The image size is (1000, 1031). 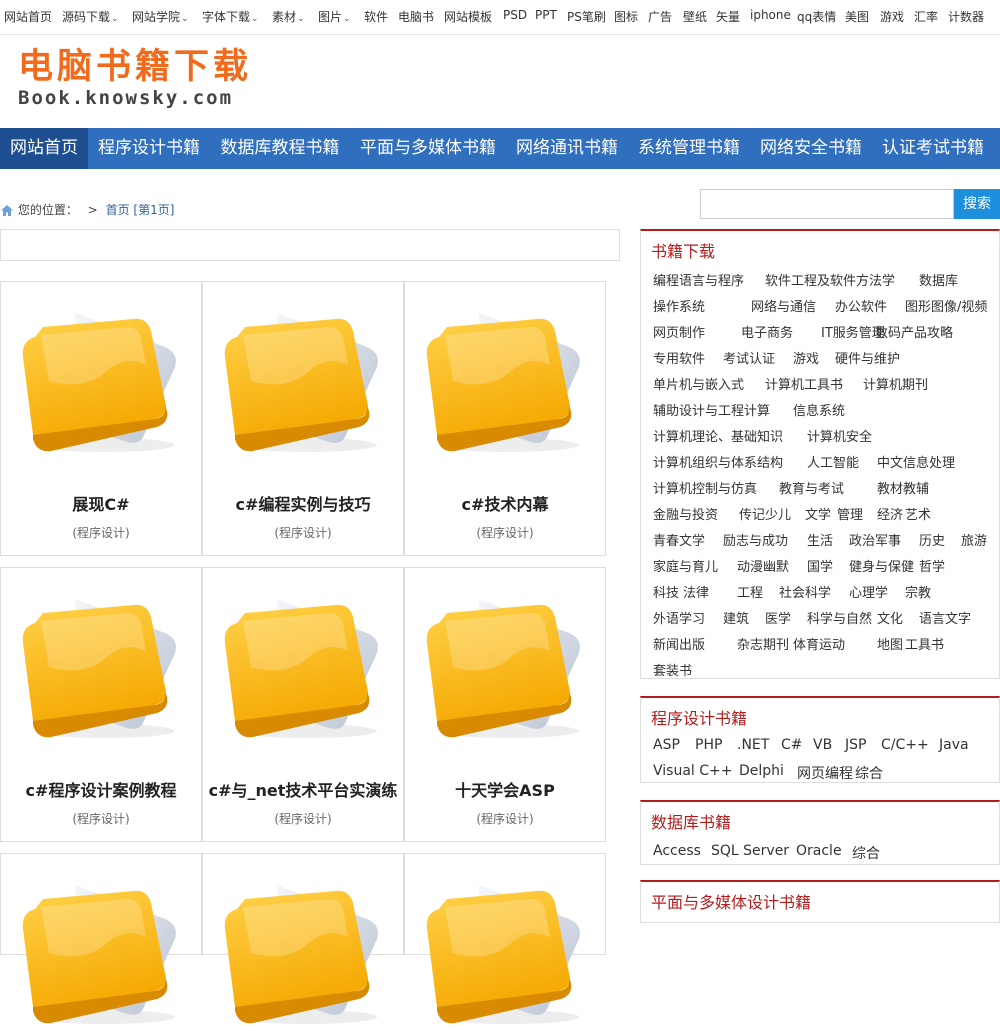 What do you see at coordinates (44, 148) in the screenshot?
I see `main-nav-item: 网站首页` at bounding box center [44, 148].